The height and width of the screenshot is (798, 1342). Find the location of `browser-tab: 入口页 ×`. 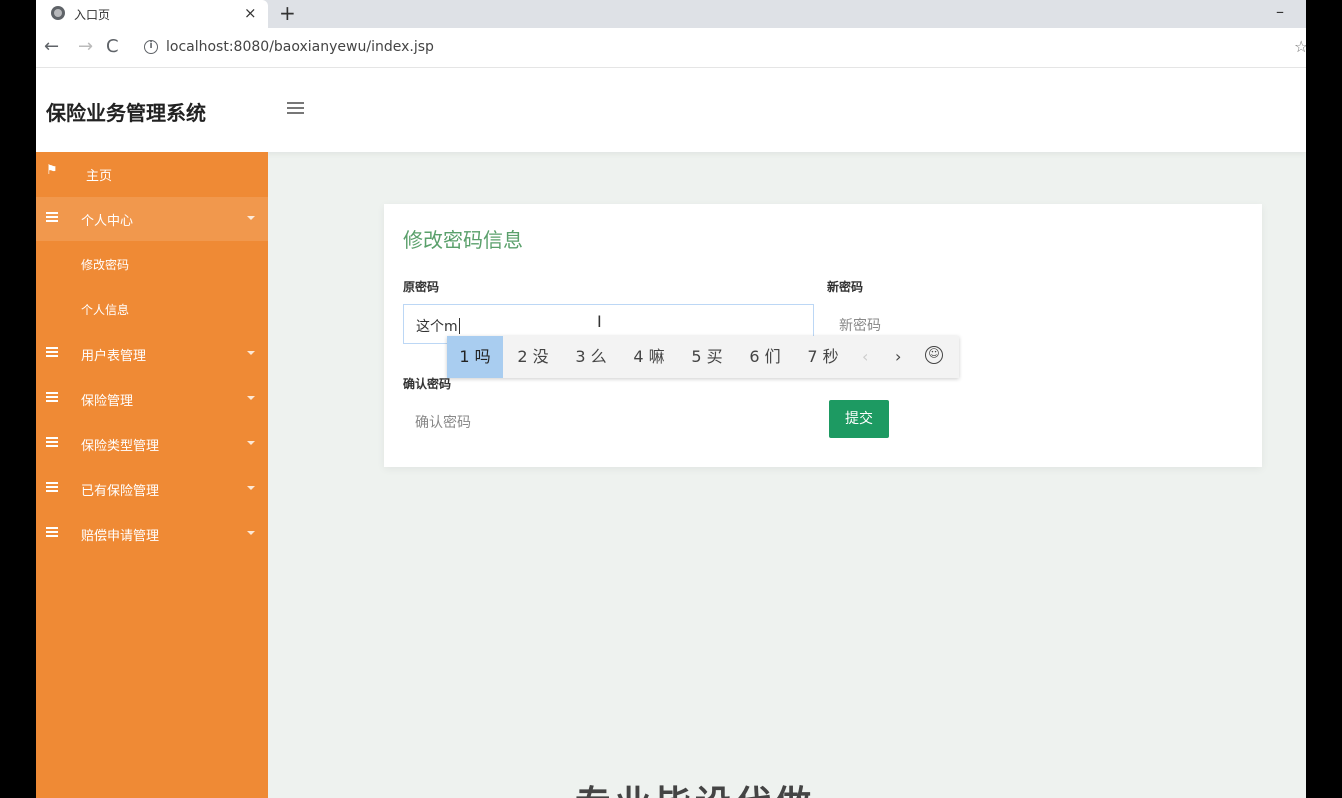

browser-tab: 入口页 × is located at coordinates (152, 14).